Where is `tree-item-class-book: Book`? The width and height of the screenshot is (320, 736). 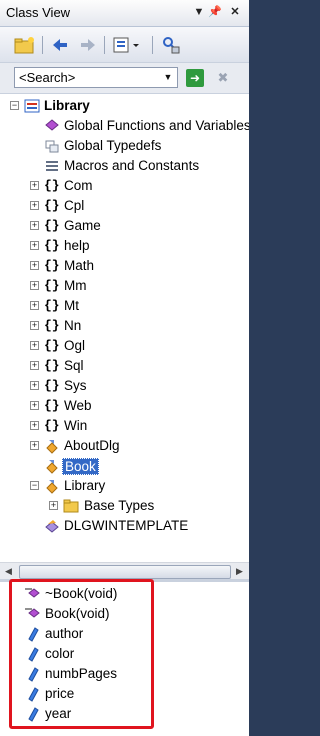
tree-item-class-book: Book is located at coordinates (124, 466).